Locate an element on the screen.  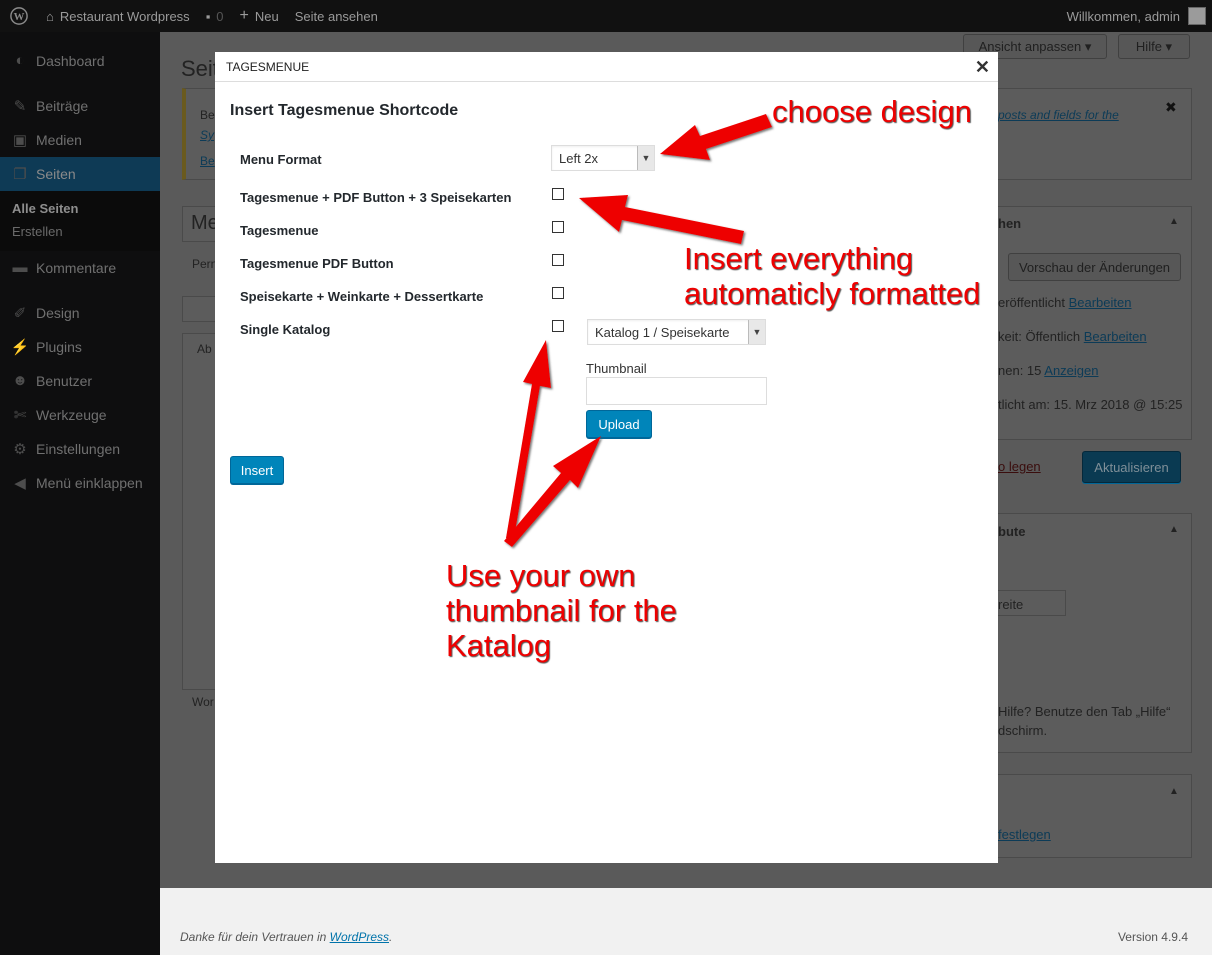
revisions-text: nen: 15 Anzeigen is located at coordinates (1048, 370).